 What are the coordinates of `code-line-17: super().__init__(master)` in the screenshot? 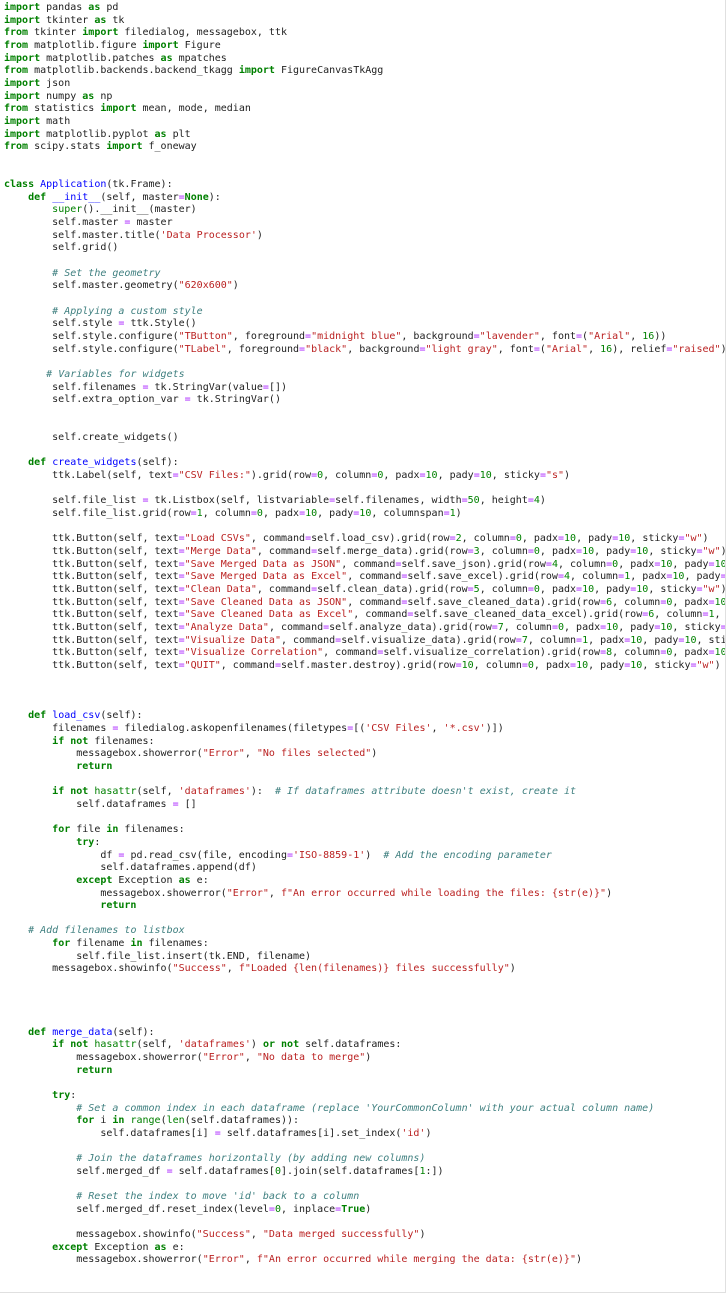 It's located at (124, 210).